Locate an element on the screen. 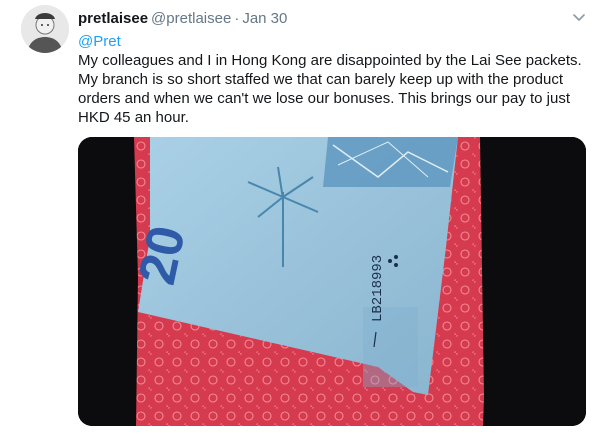 This screenshot has height=436, width=600. chevron-down-icon is located at coordinates (579, 18).